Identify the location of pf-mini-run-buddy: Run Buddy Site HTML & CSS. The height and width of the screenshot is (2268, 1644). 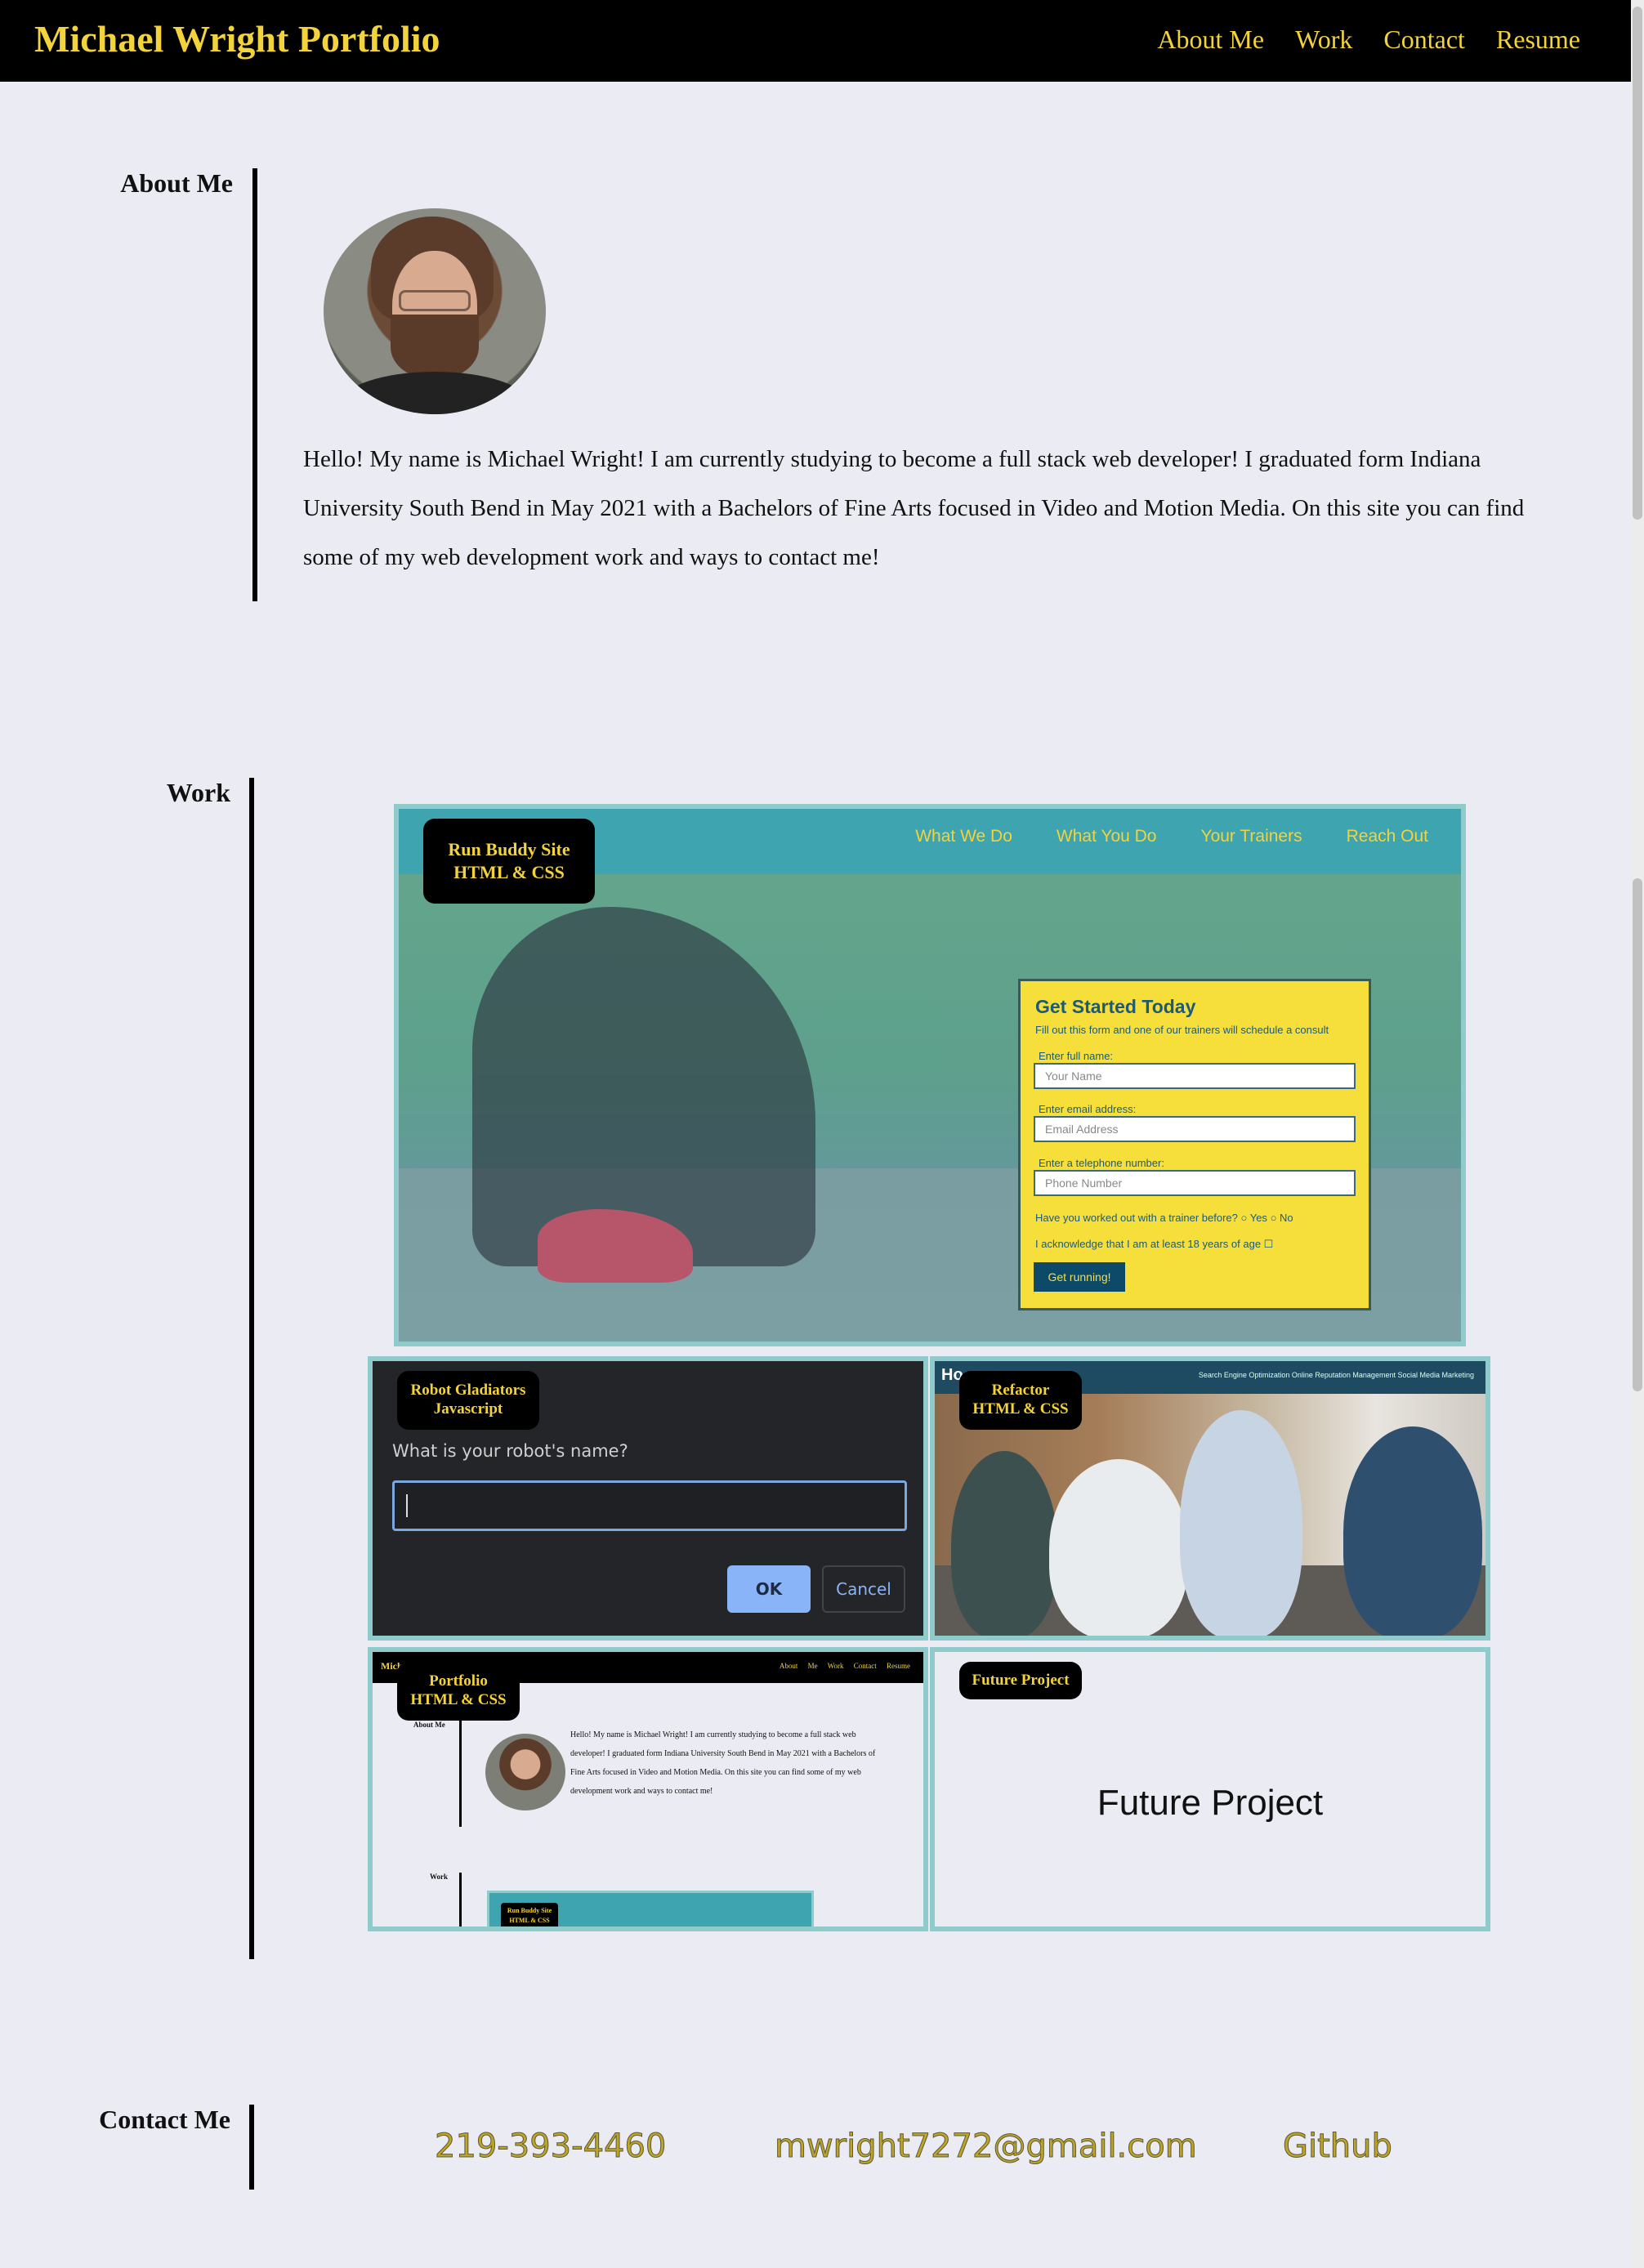
(650, 1908).